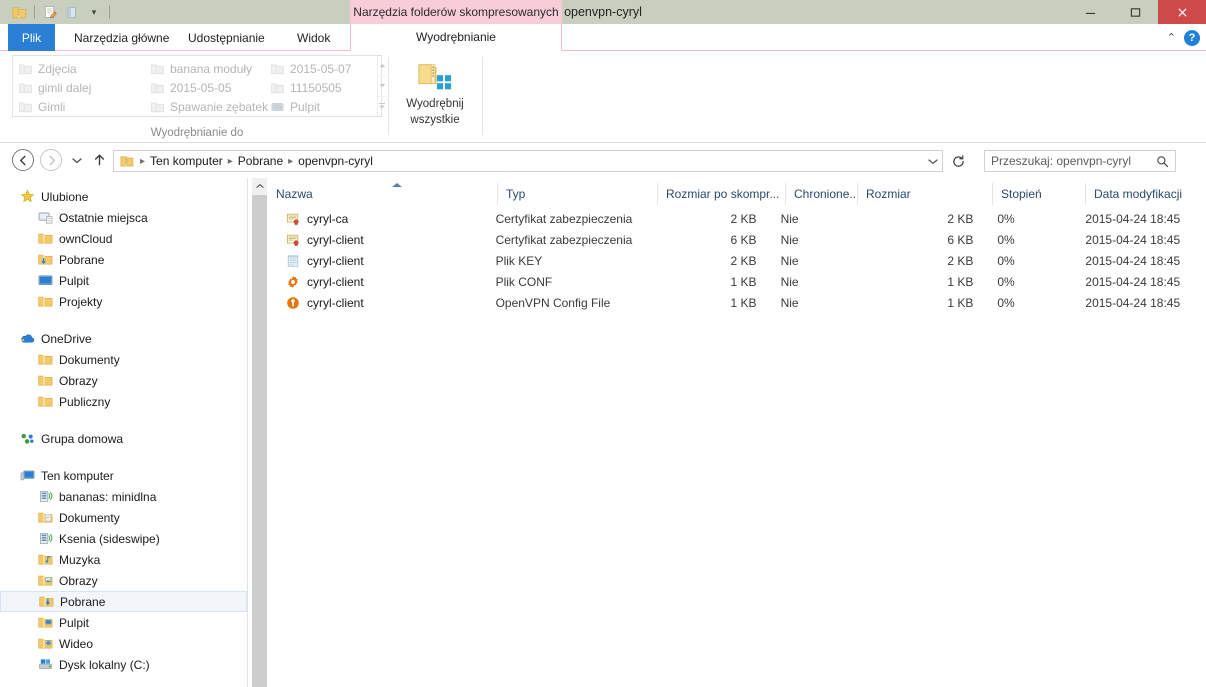 The image size is (1206, 687). Describe the element at coordinates (226, 37) in the screenshot. I see `tab-share: Udostępnianie` at that location.